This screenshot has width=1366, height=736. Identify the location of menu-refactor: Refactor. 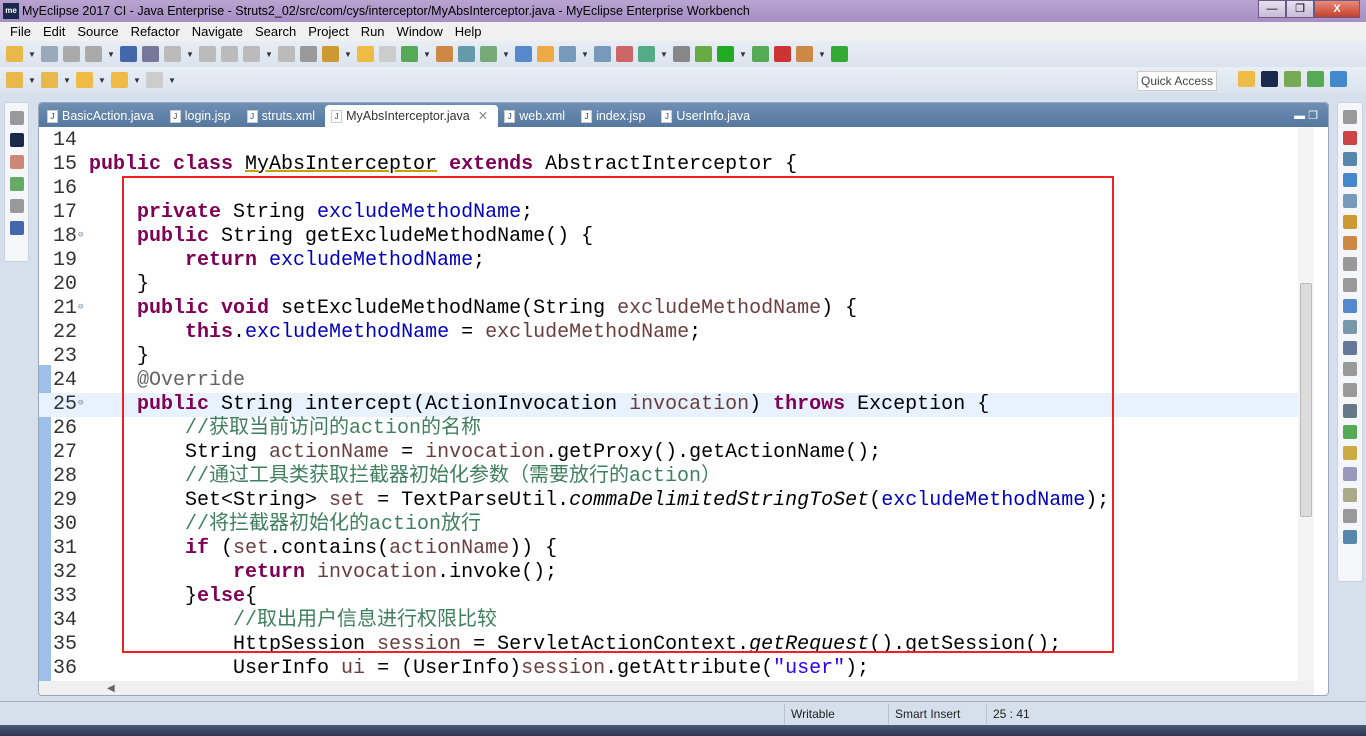
(155, 31).